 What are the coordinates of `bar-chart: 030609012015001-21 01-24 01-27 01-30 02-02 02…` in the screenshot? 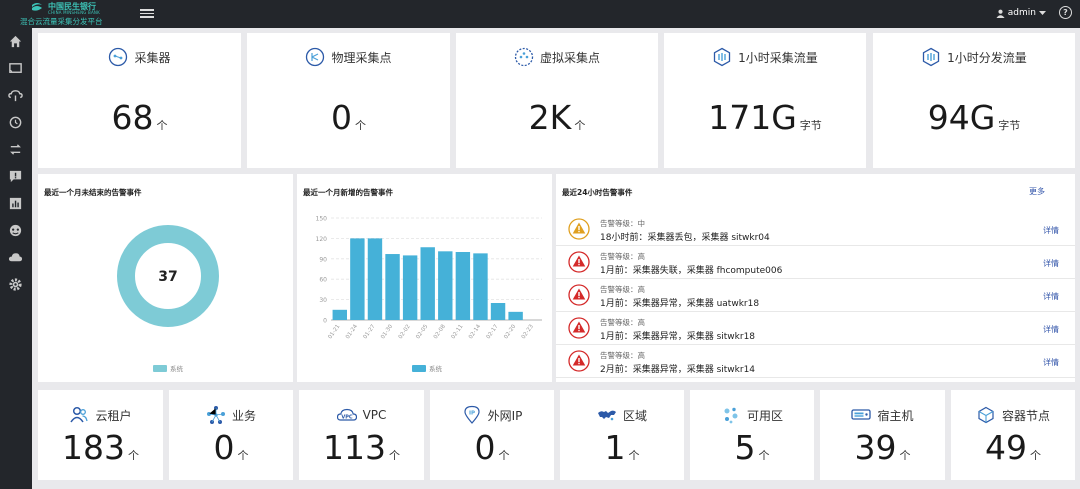 It's located at (429, 278).